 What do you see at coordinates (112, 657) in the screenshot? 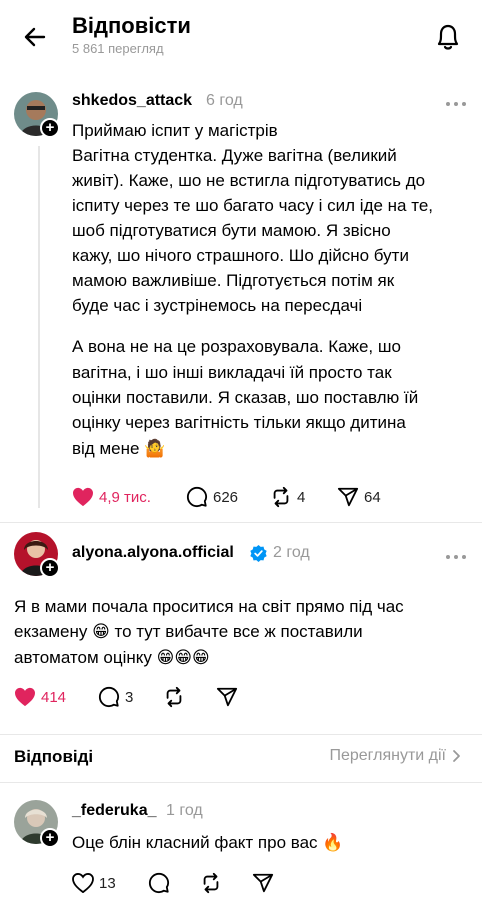
I see `reply-text-line: автоматом оцінку 😁😁😁` at bounding box center [112, 657].